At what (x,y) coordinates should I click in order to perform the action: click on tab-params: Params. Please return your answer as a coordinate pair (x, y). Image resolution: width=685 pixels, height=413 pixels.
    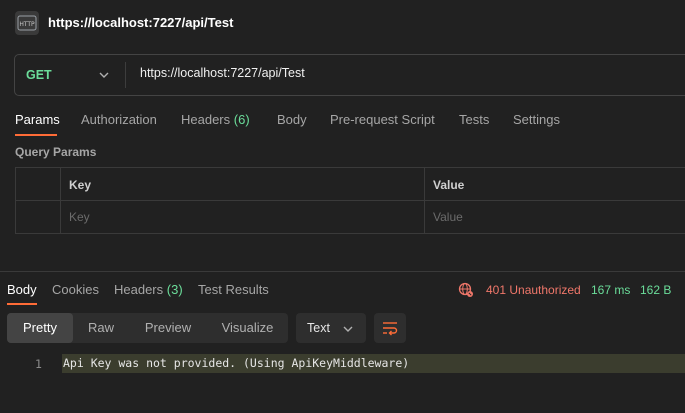
    Looking at the image, I should click on (37, 119).